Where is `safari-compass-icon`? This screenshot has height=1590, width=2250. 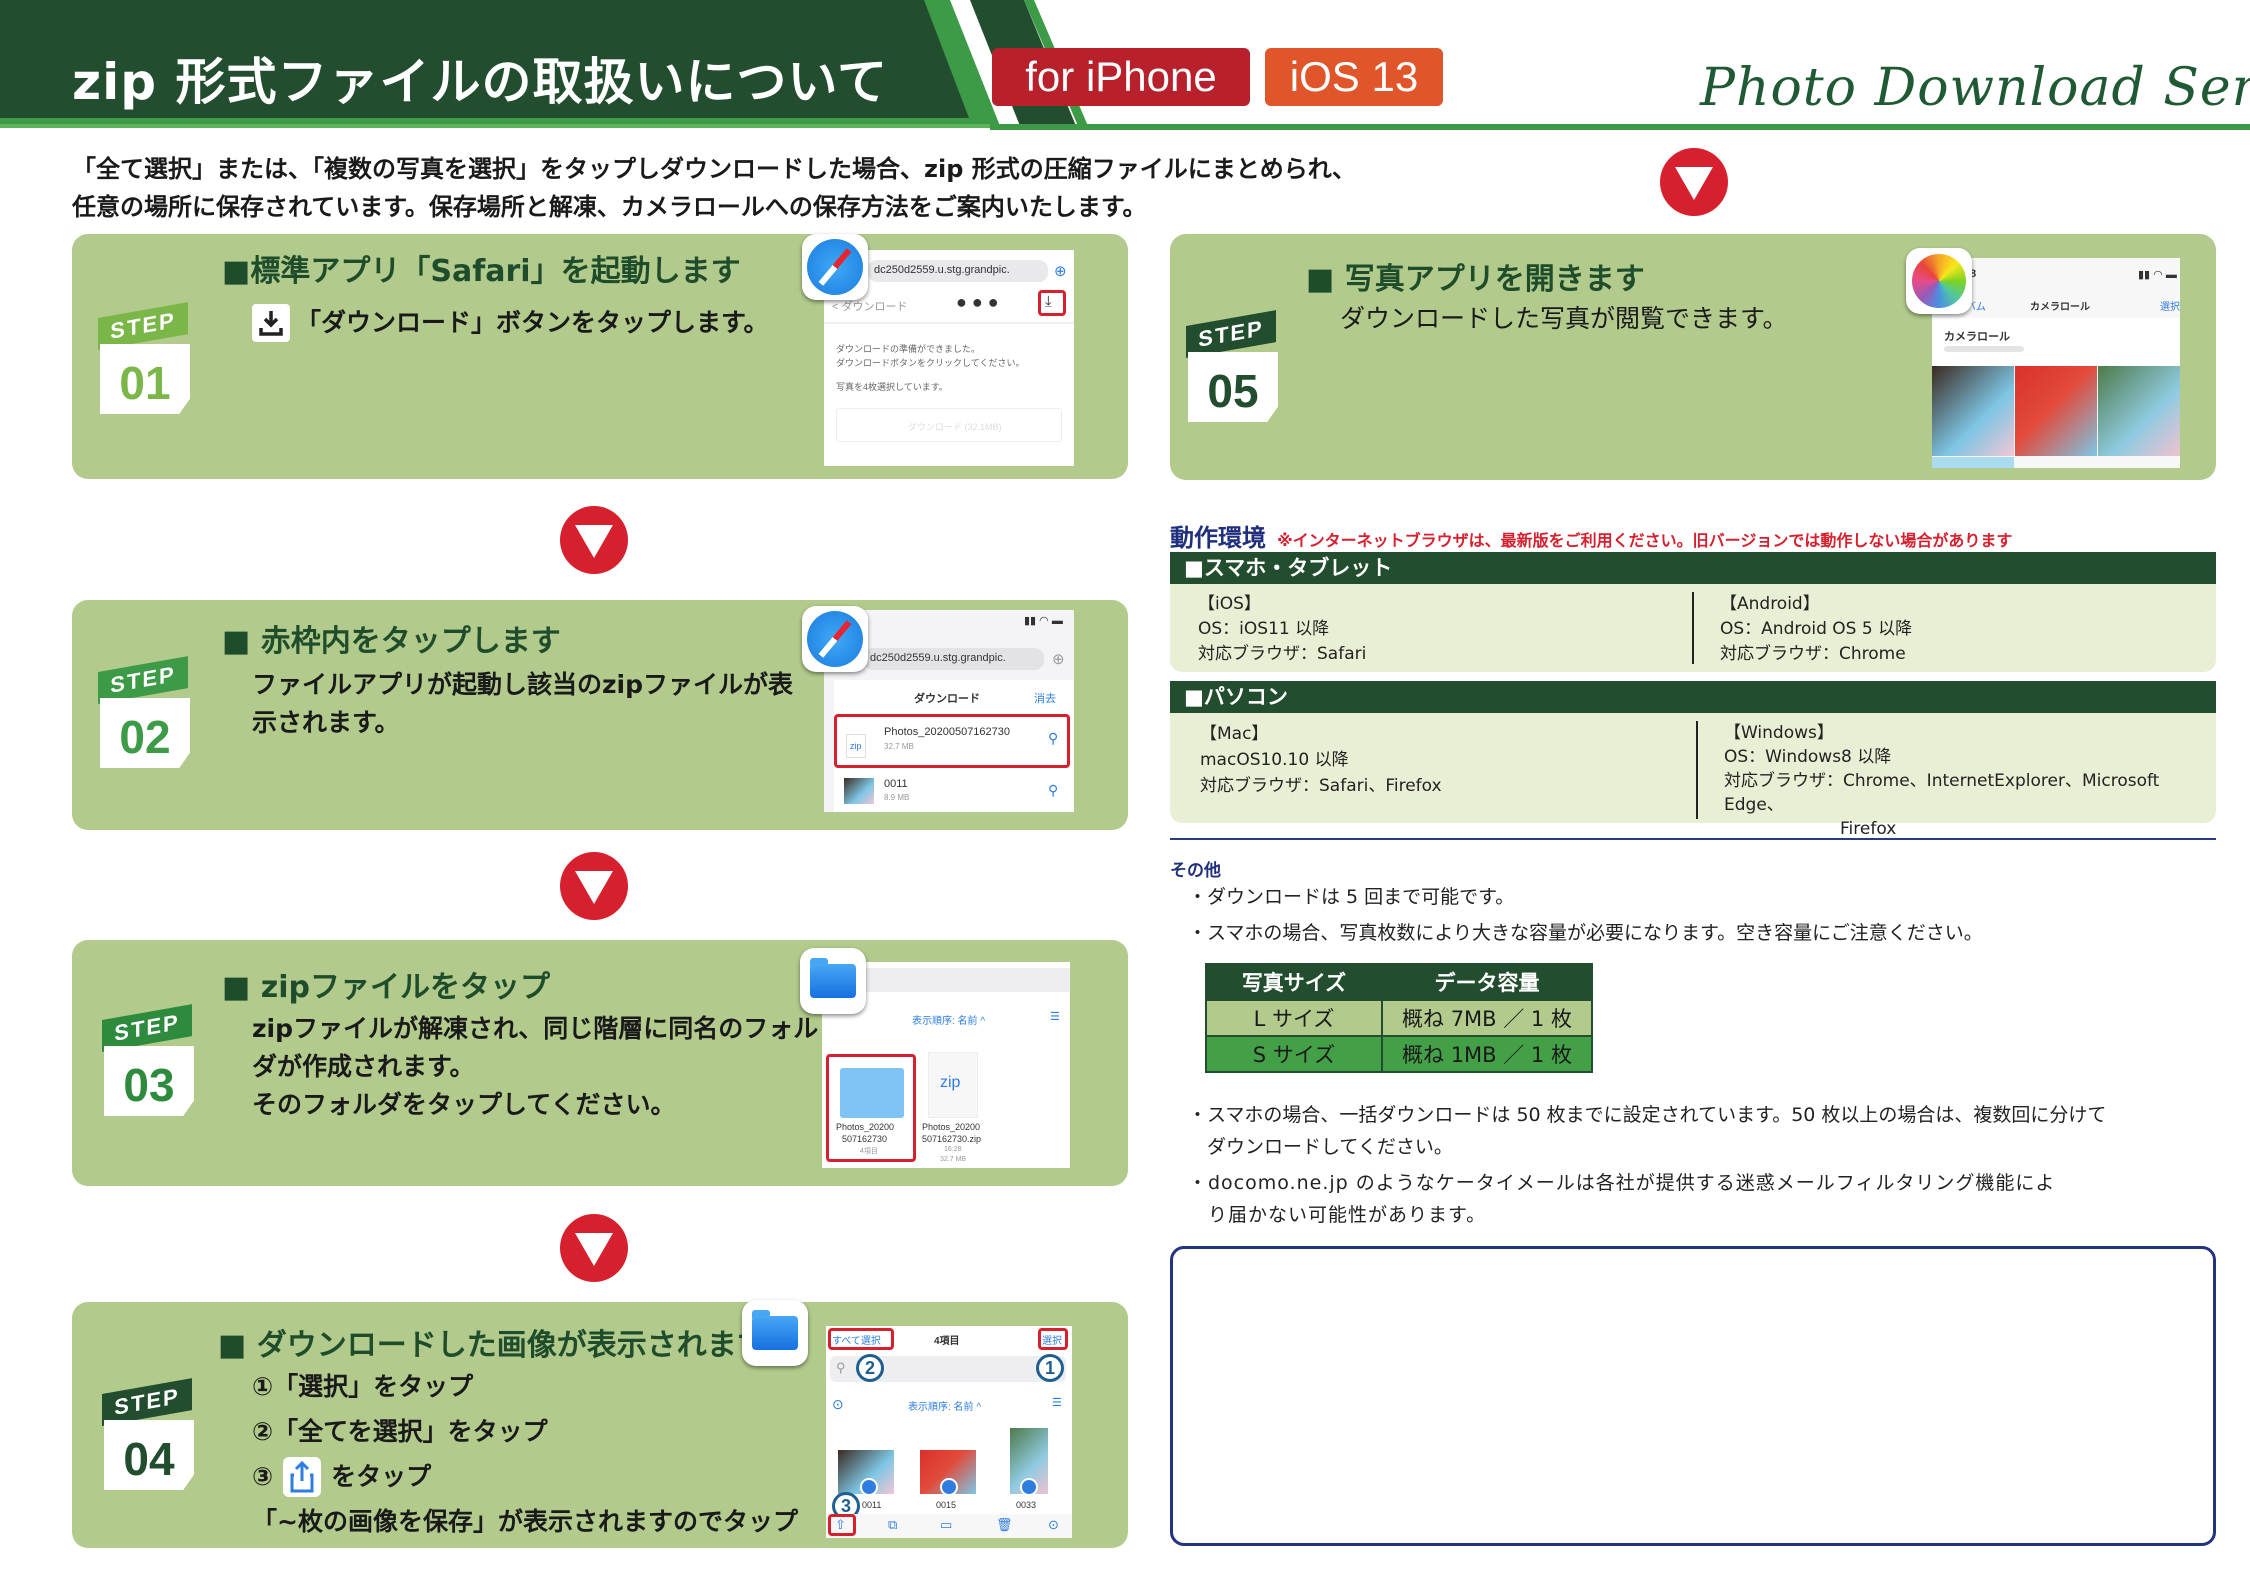 safari-compass-icon is located at coordinates (835, 639).